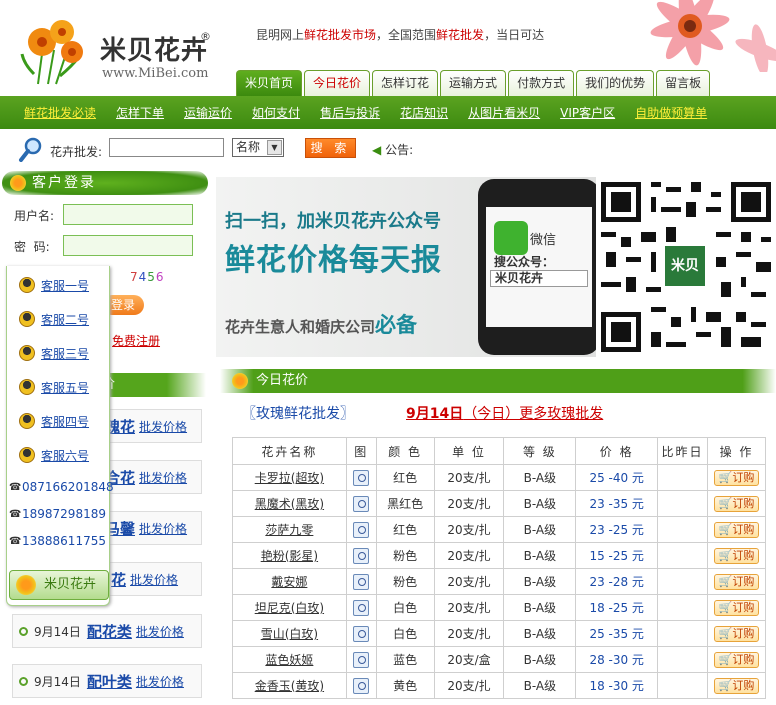 Image resolution: width=776 pixels, height=705 pixels. Describe the element at coordinates (208, 112) in the screenshot. I see `subnav-shipping-rates: 运输运价` at that location.